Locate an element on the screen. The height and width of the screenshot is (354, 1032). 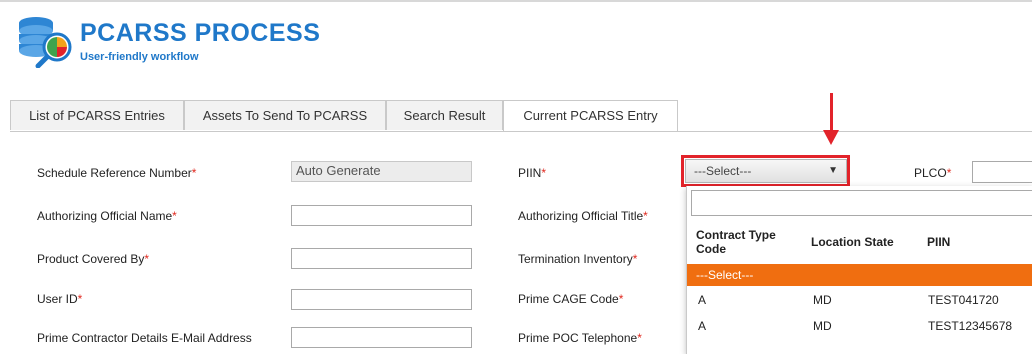
dropdown-option-select-label: ---Select--- is located at coordinates (725, 275).